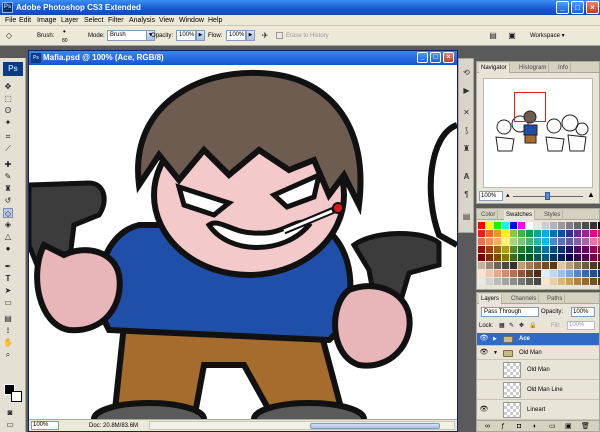 The width and height of the screenshot is (600, 432). What do you see at coordinates (538, 390) in the screenshot?
I see `layer-row-old-man-line: Old Man Line` at bounding box center [538, 390].